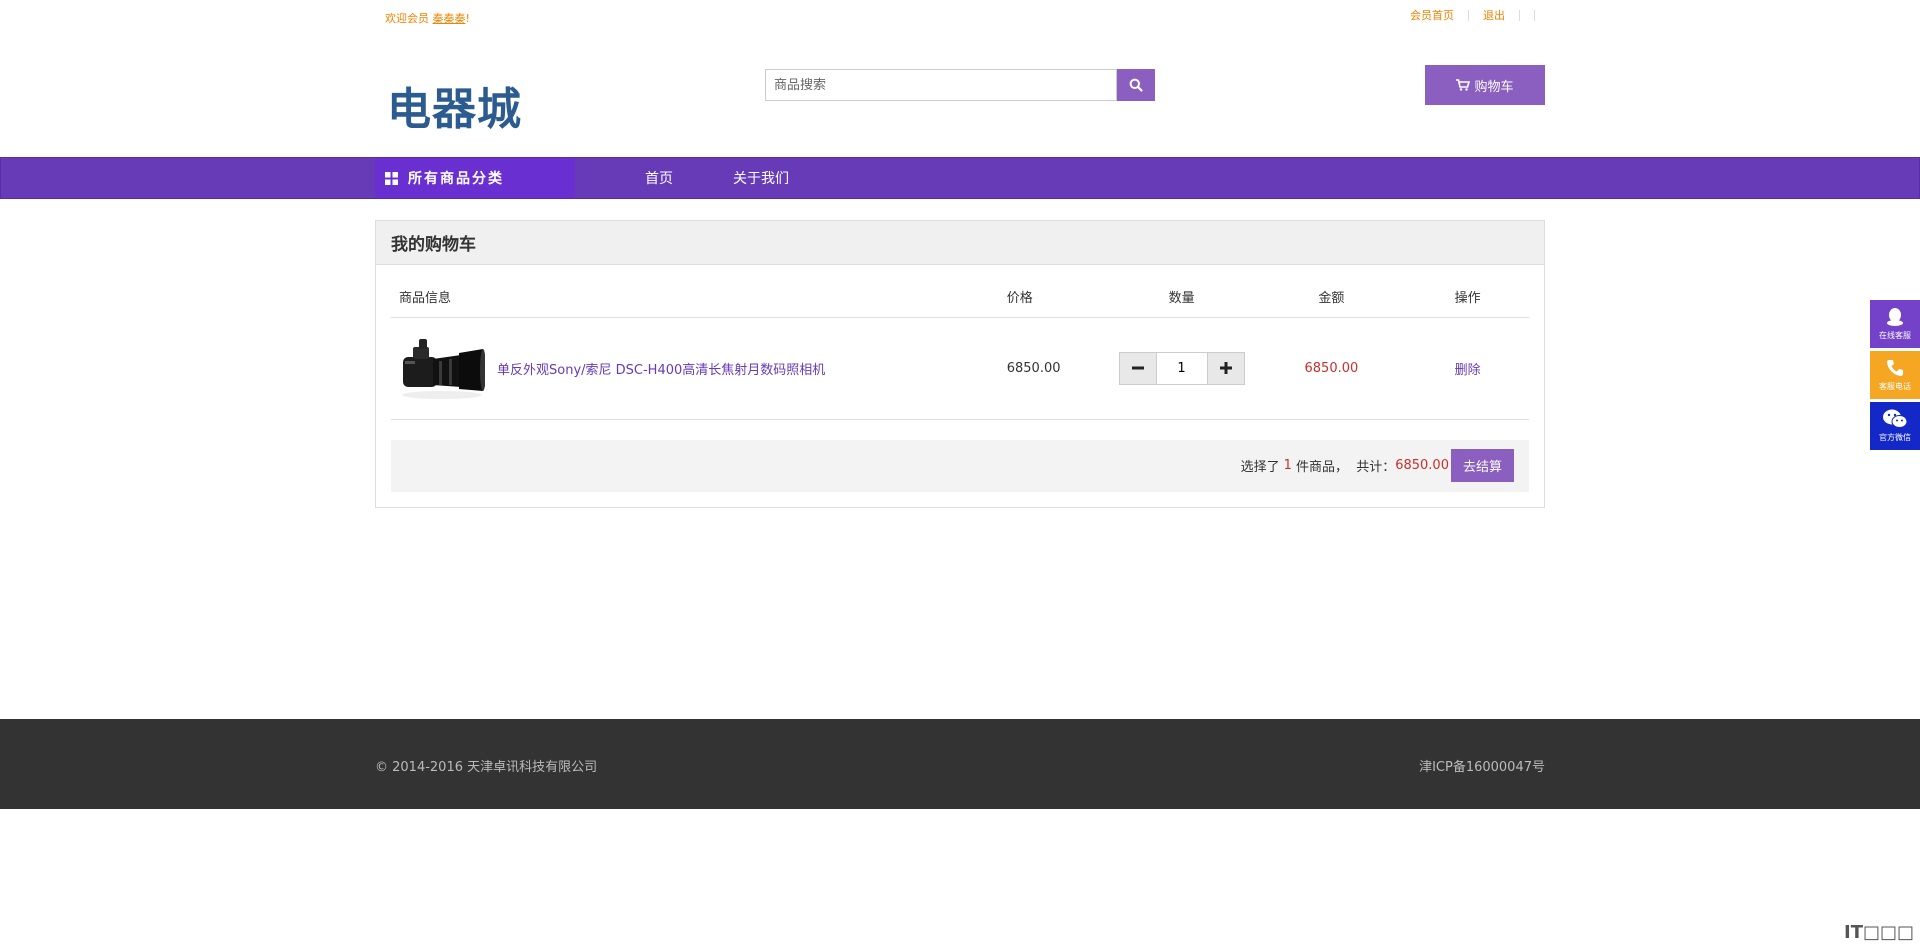 The image size is (1920, 945). I want to click on side-float-bar: 在线客服 客服电话 官方微信, so click(1895, 376).